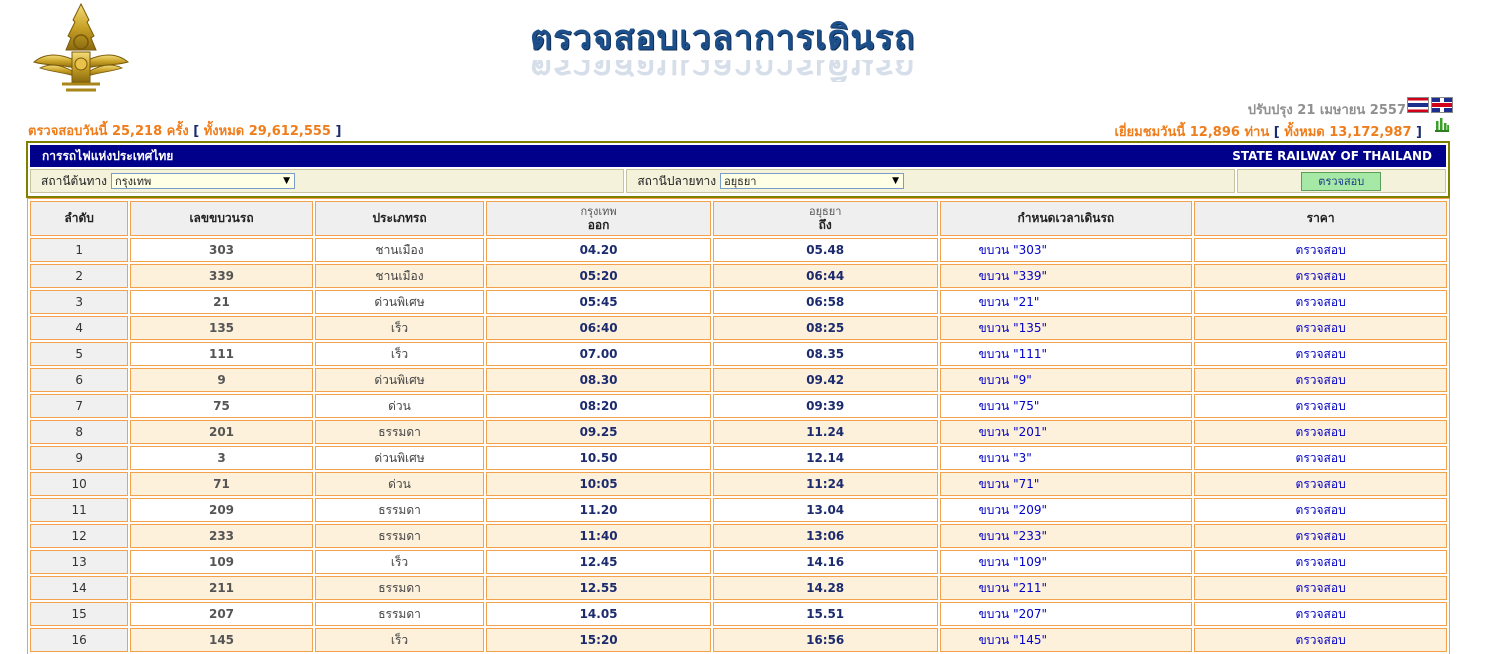 This screenshot has height=654, width=1486. Describe the element at coordinates (825, 250) in the screenshot. I see `row-arrive-time: 05.48` at that location.